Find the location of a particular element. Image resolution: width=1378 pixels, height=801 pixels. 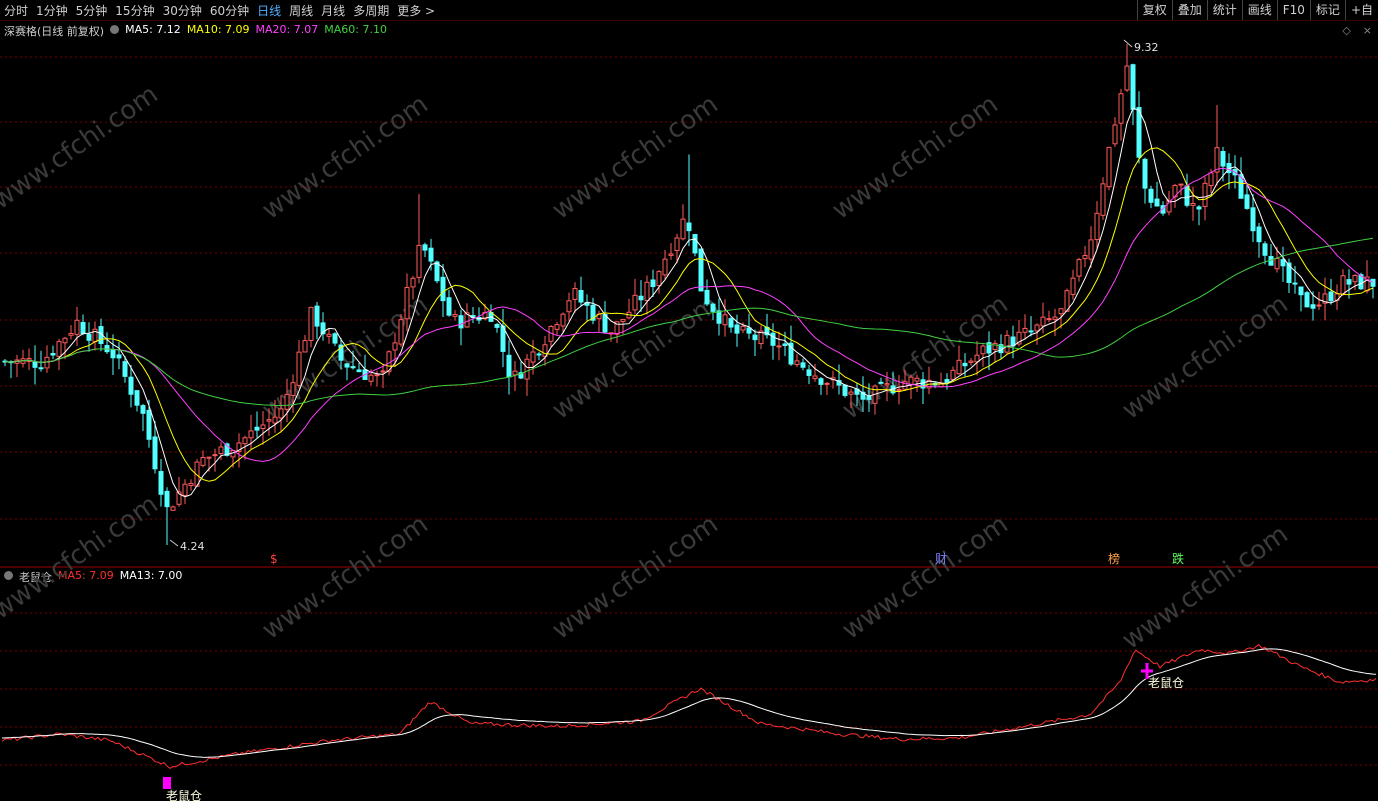

event-marker: $ is located at coordinates (274, 559).